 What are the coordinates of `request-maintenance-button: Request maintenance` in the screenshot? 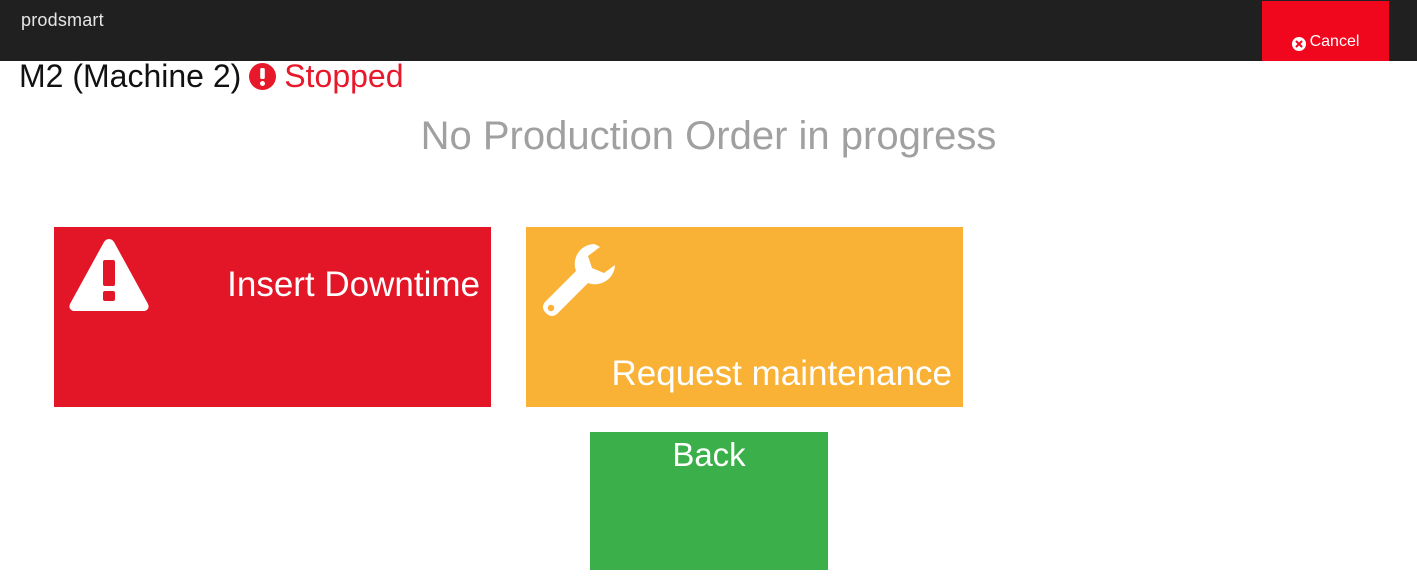 It's located at (744, 317).